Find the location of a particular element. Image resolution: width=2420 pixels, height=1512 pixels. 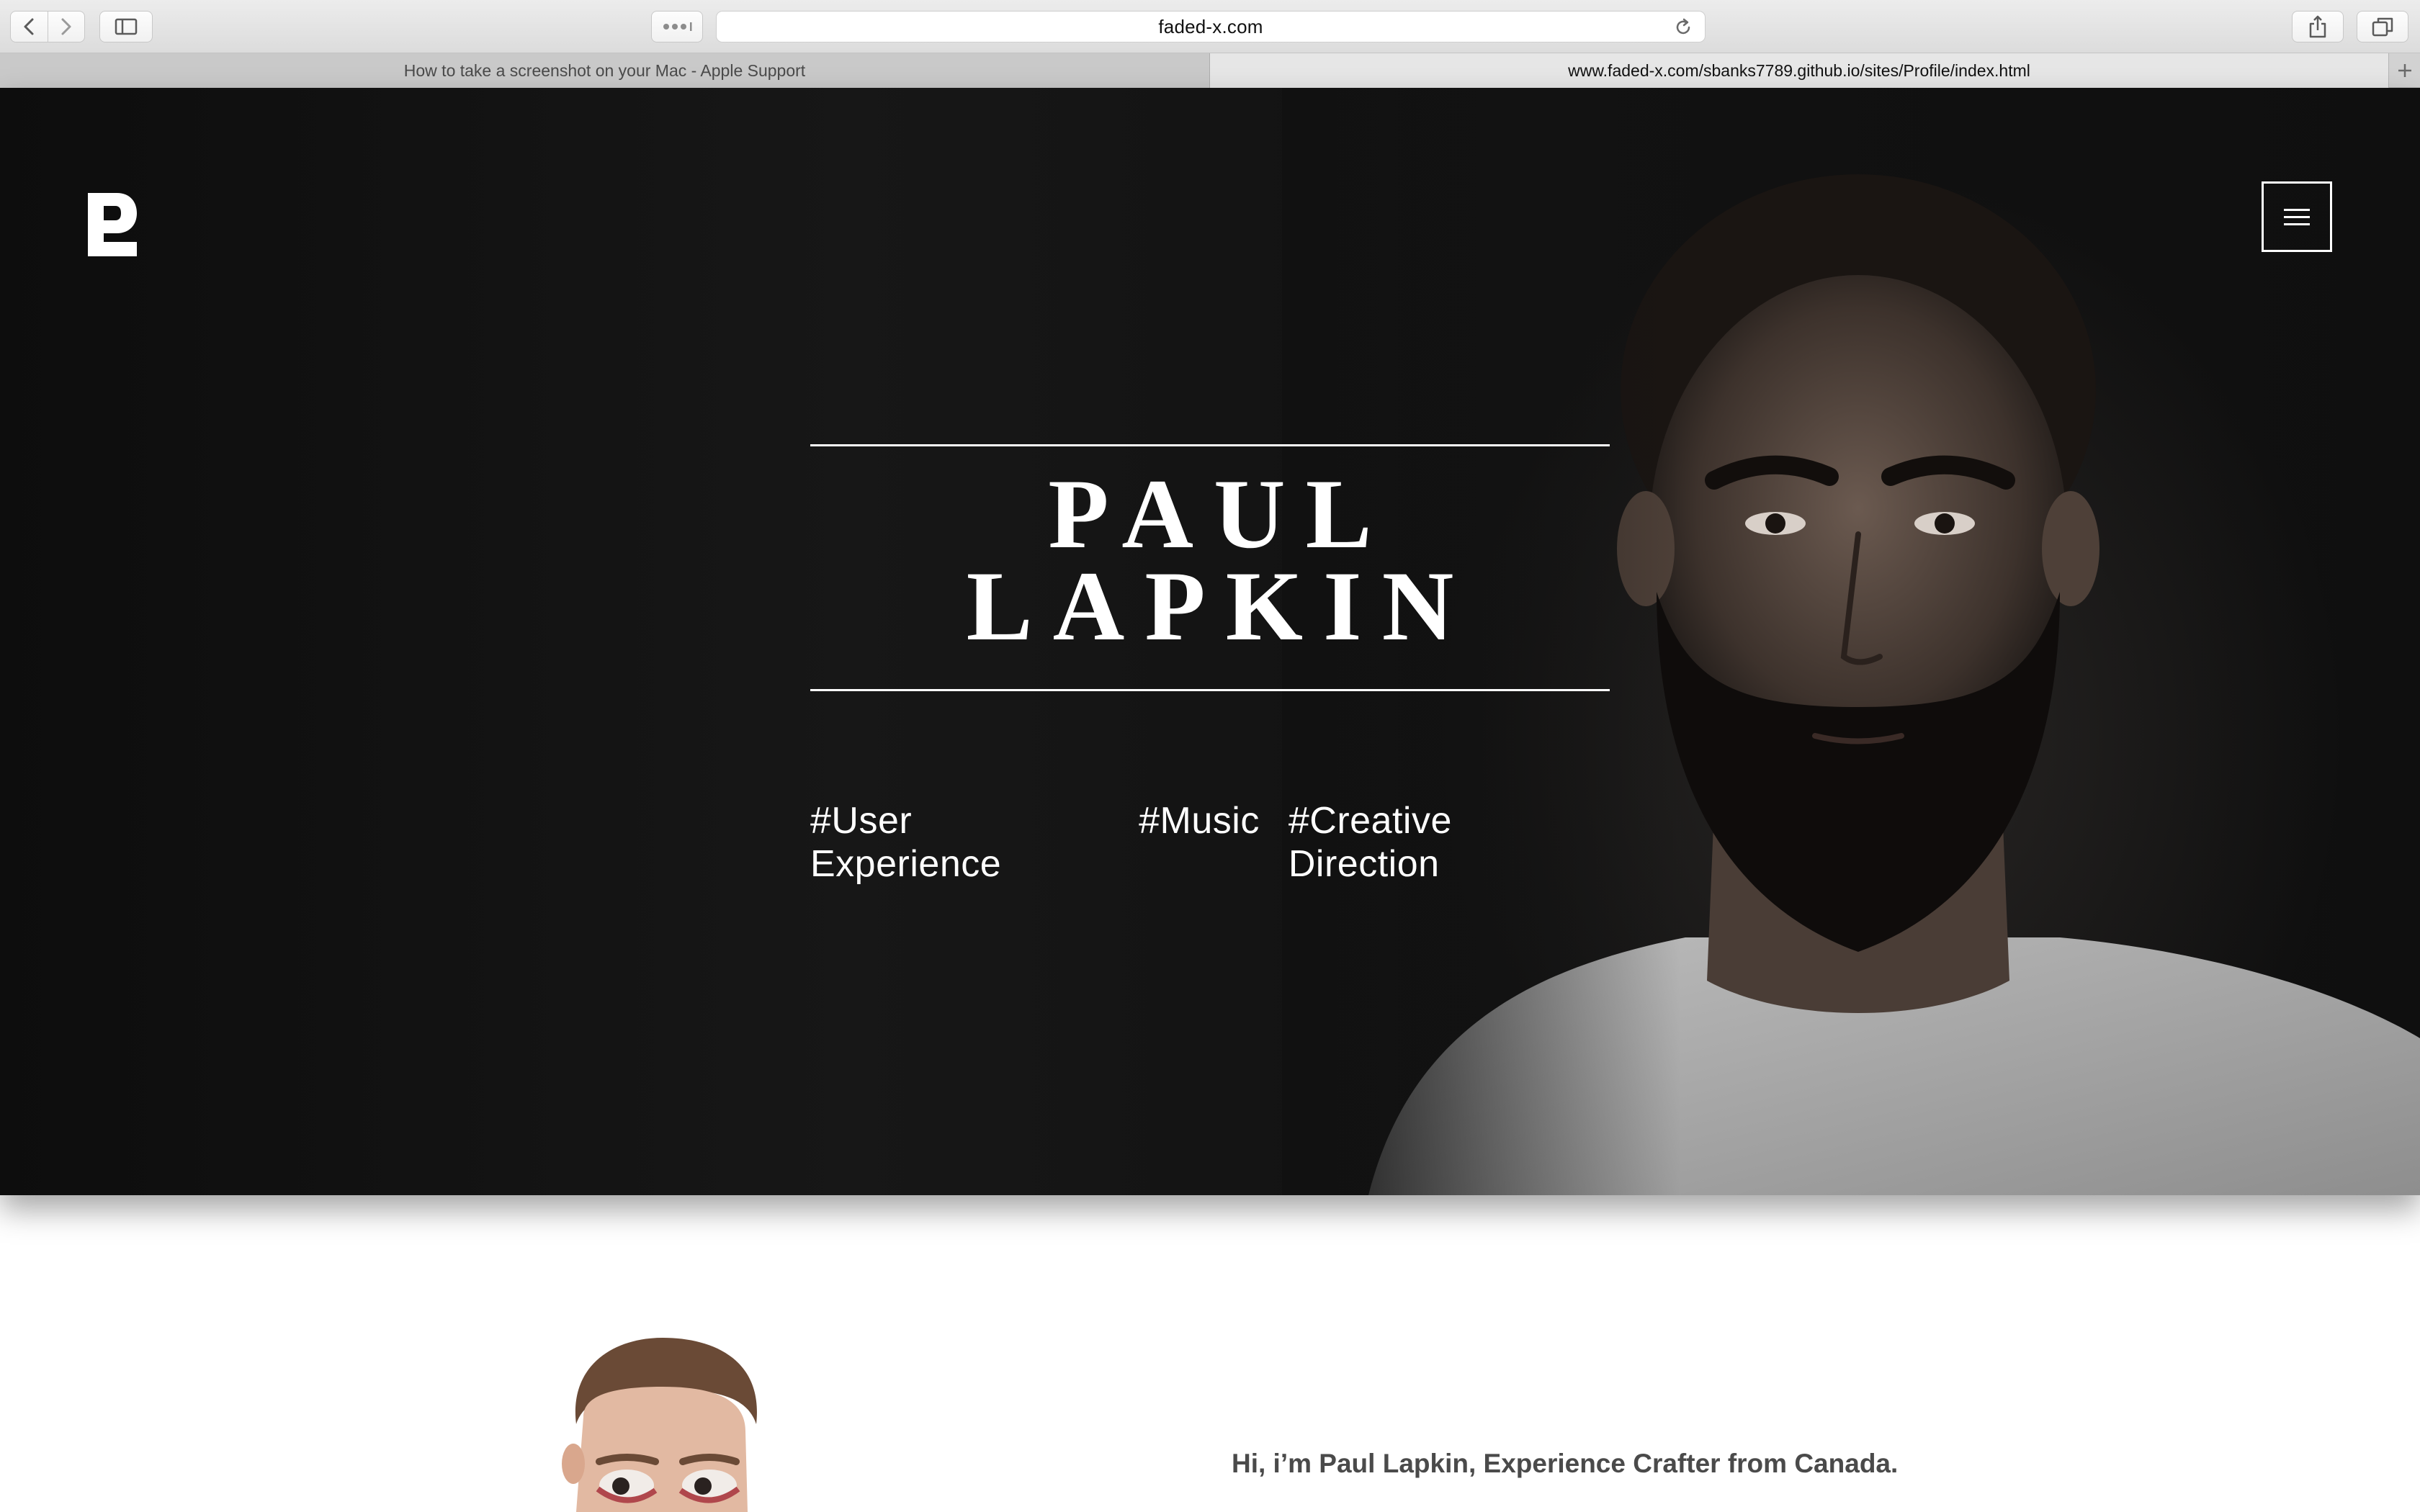

back-button is located at coordinates (29, 27).